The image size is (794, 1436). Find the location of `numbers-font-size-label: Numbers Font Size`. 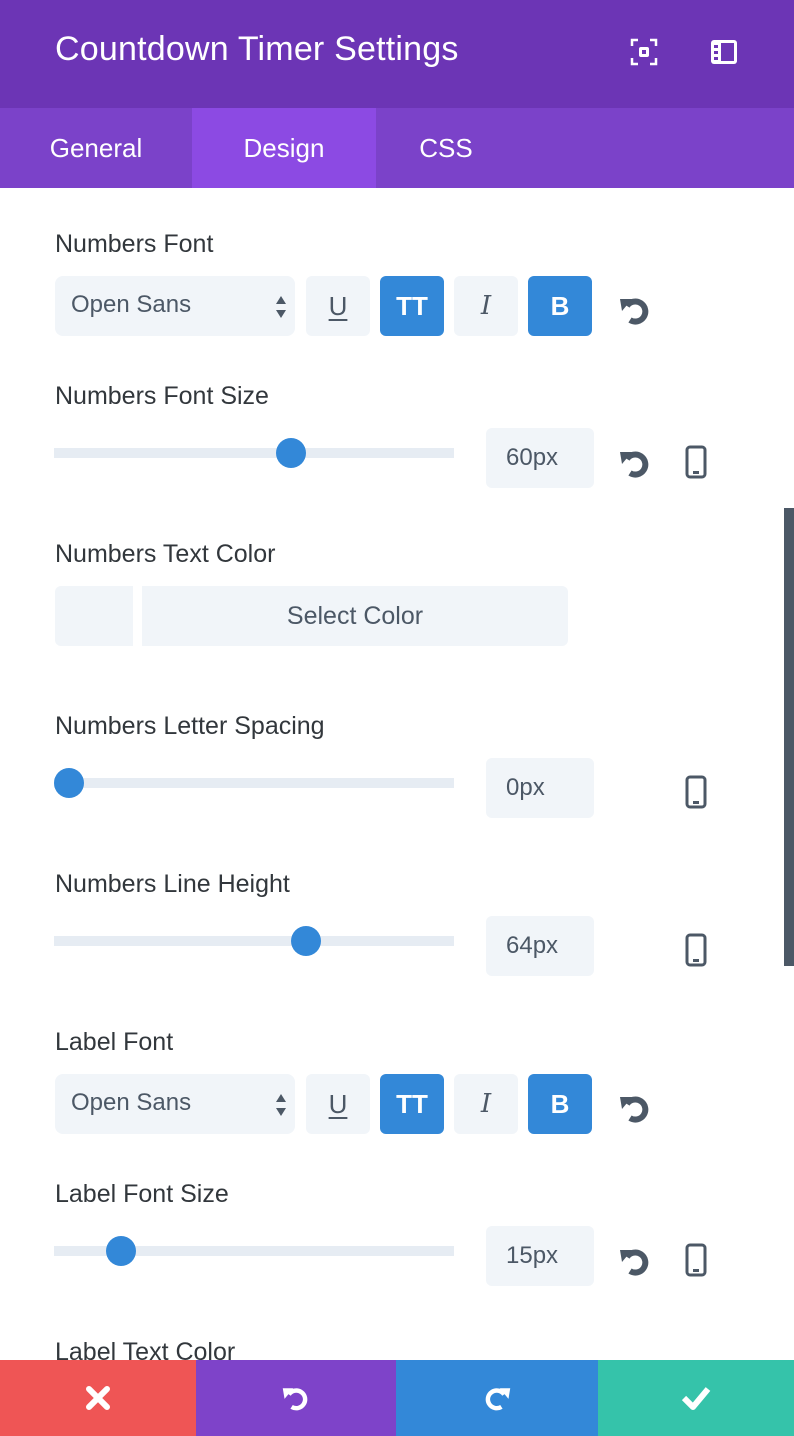

numbers-font-size-label: Numbers Font Size is located at coordinates (162, 396).